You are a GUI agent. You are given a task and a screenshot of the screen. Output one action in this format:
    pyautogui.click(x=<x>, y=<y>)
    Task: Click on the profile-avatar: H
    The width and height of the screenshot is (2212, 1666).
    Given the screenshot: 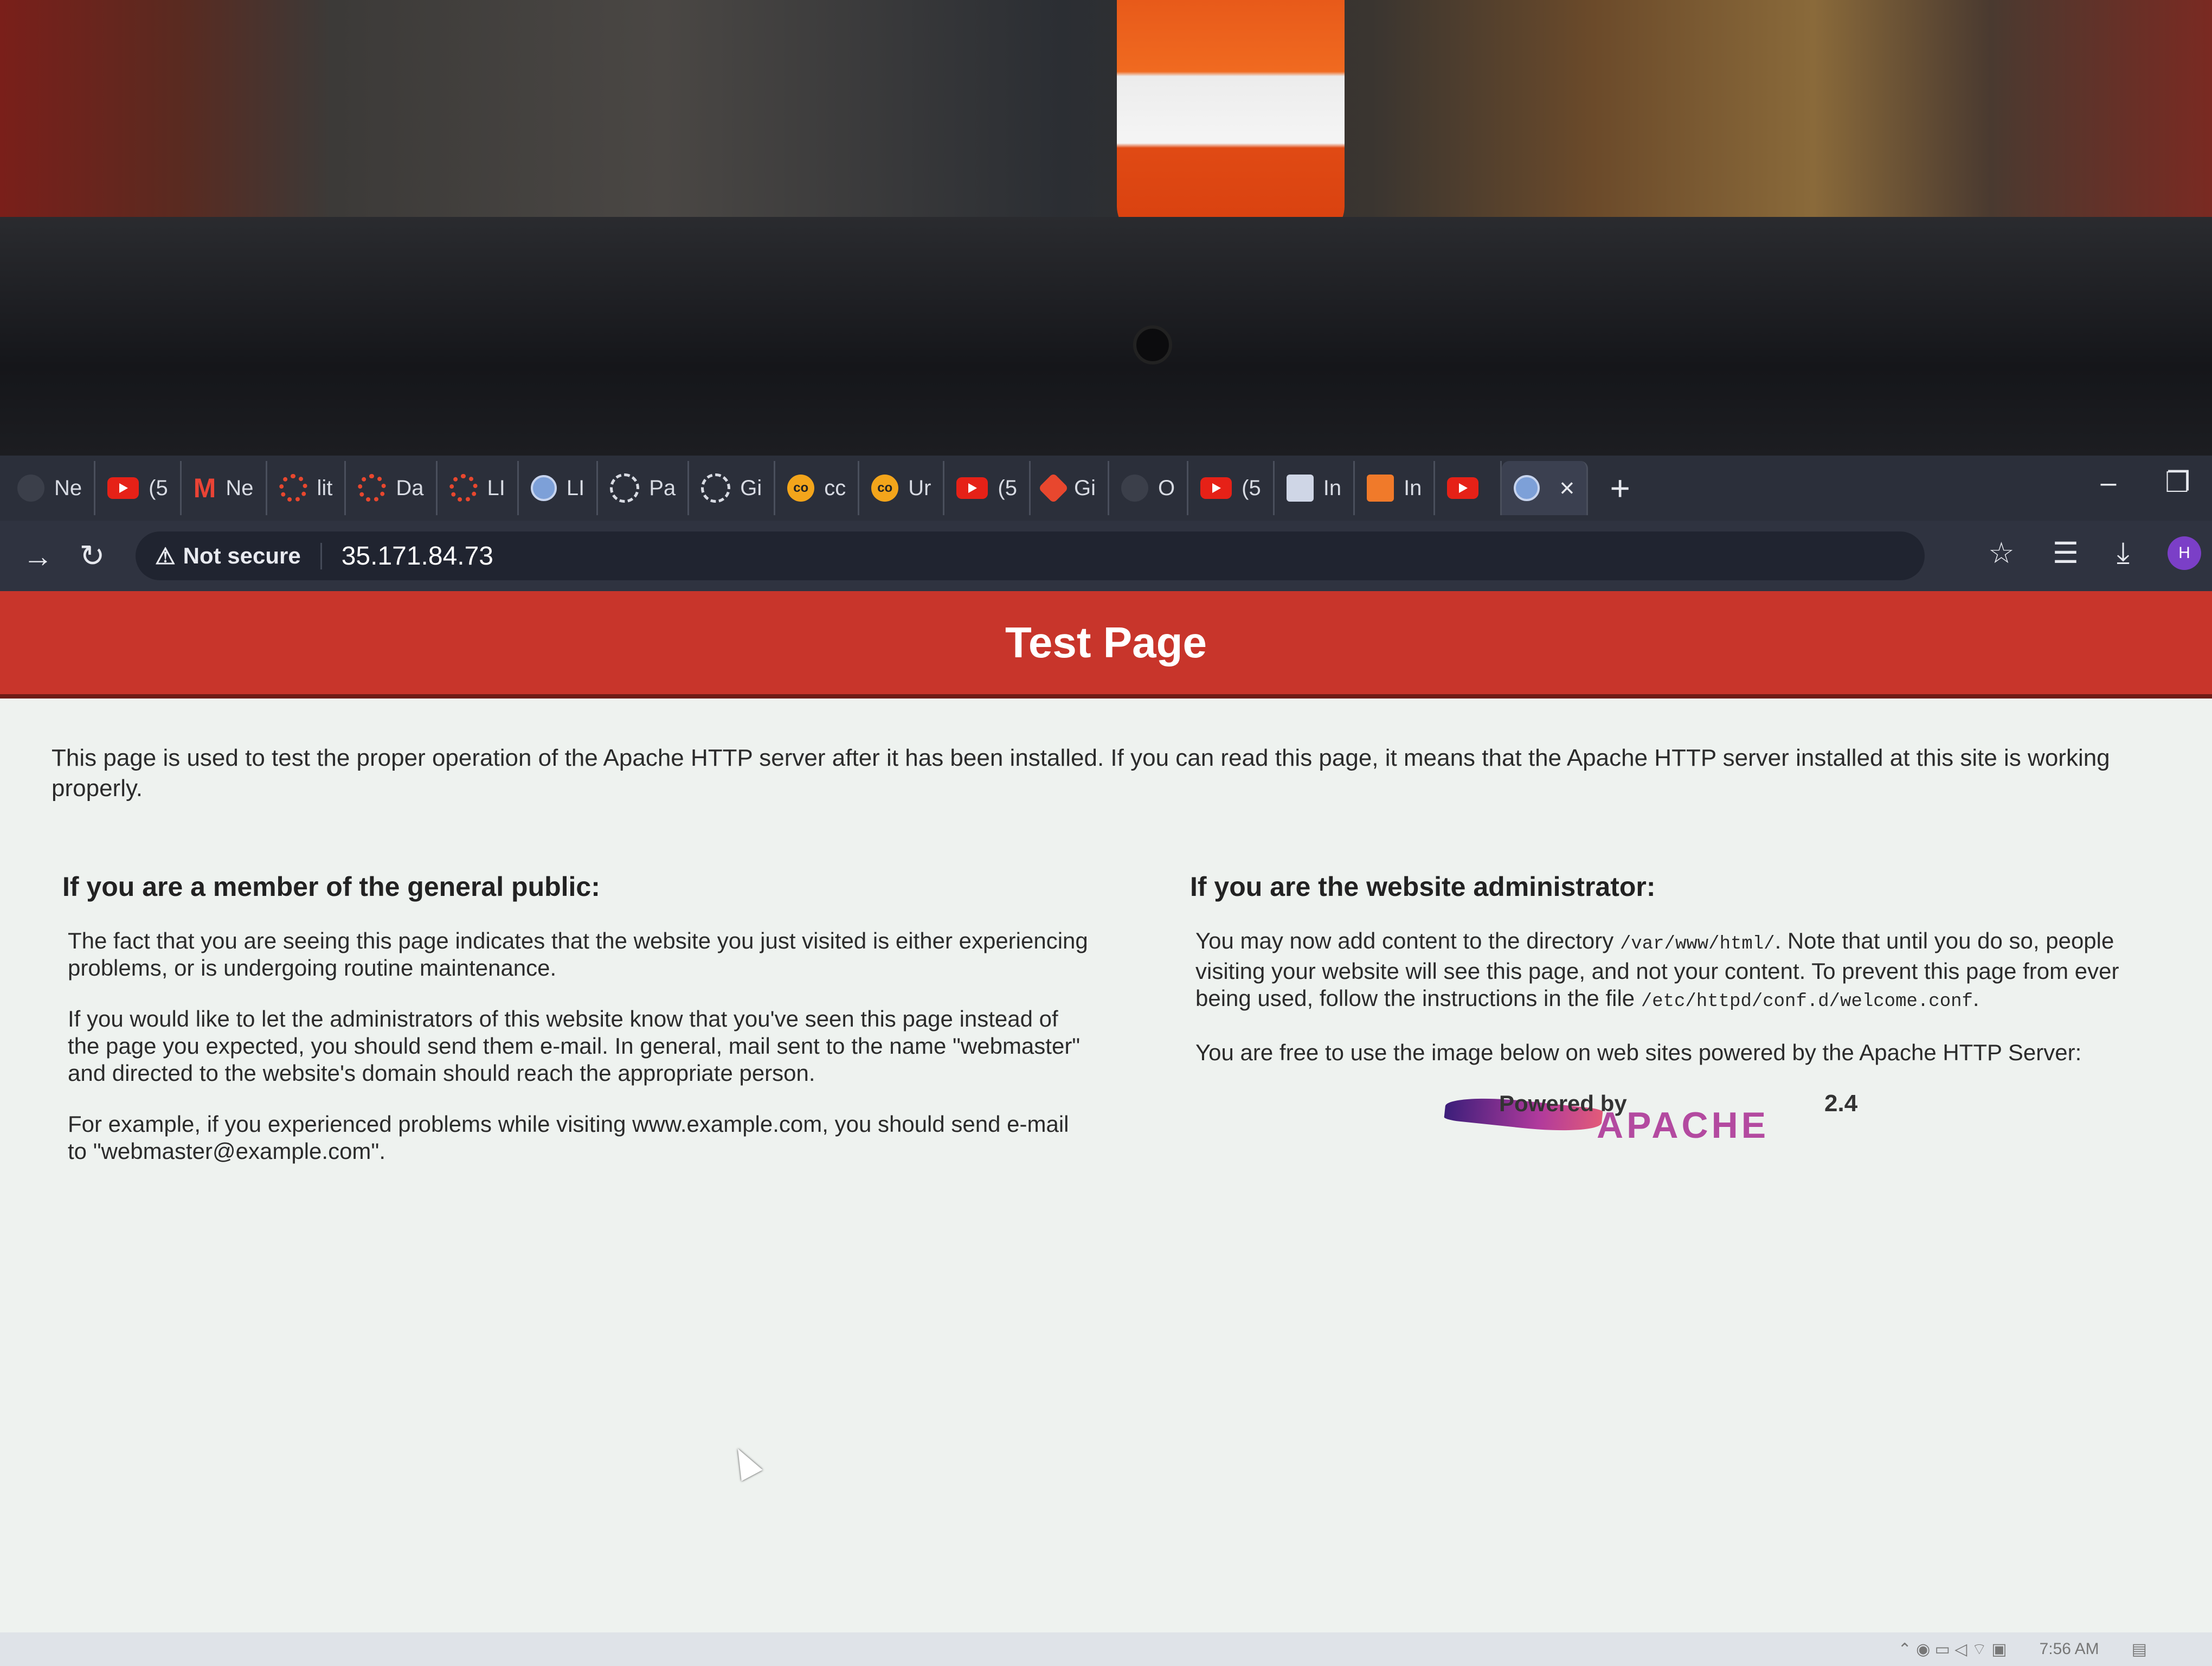 What is the action you would take?
    pyautogui.click(x=2184, y=553)
    